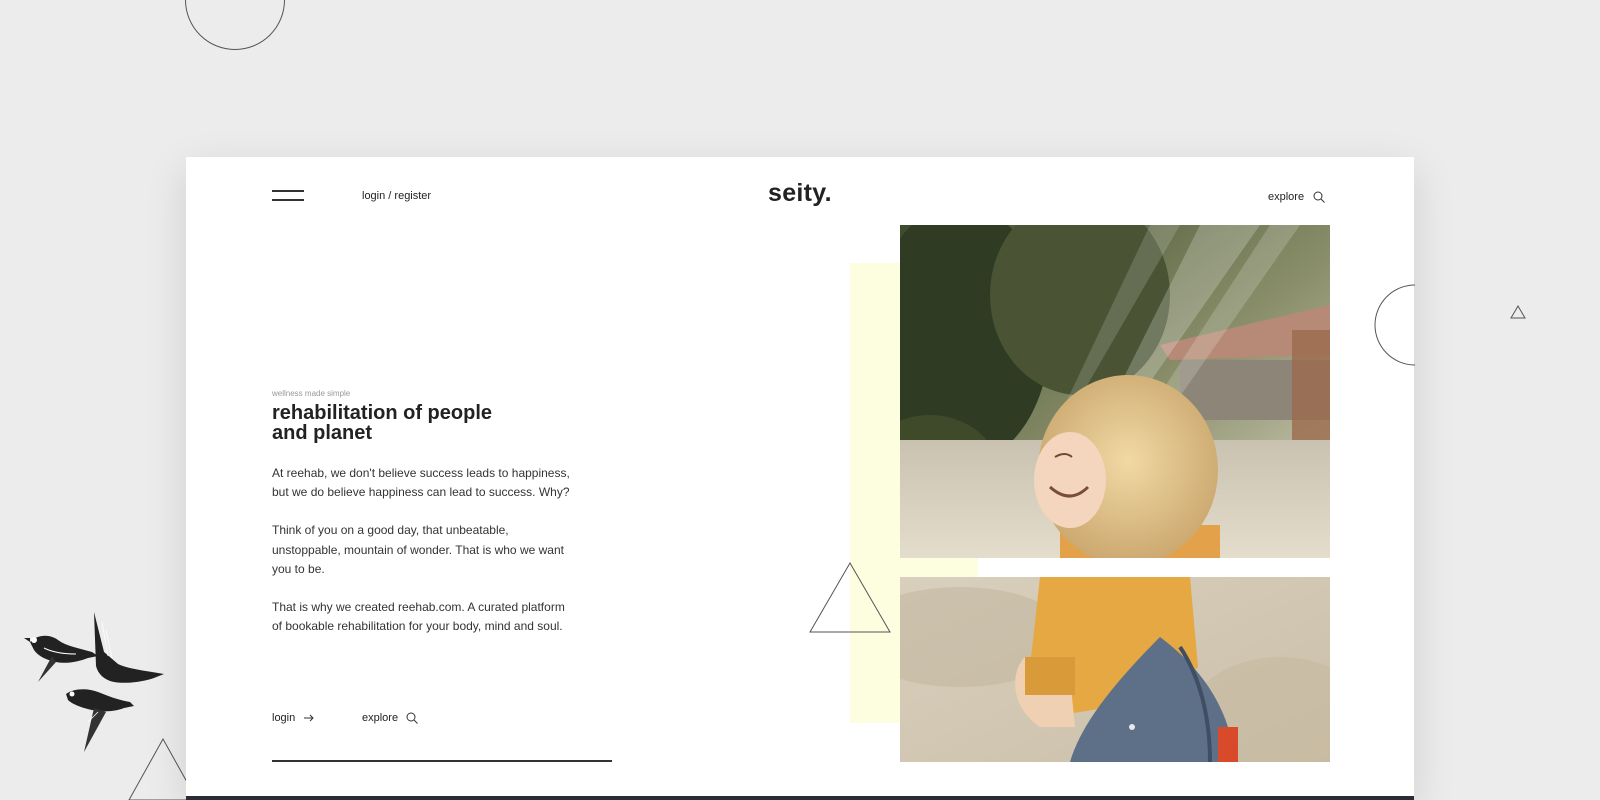 This screenshot has width=1600, height=800. Describe the element at coordinates (380, 718) in the screenshot. I see `cta-explore-label: explore` at that location.